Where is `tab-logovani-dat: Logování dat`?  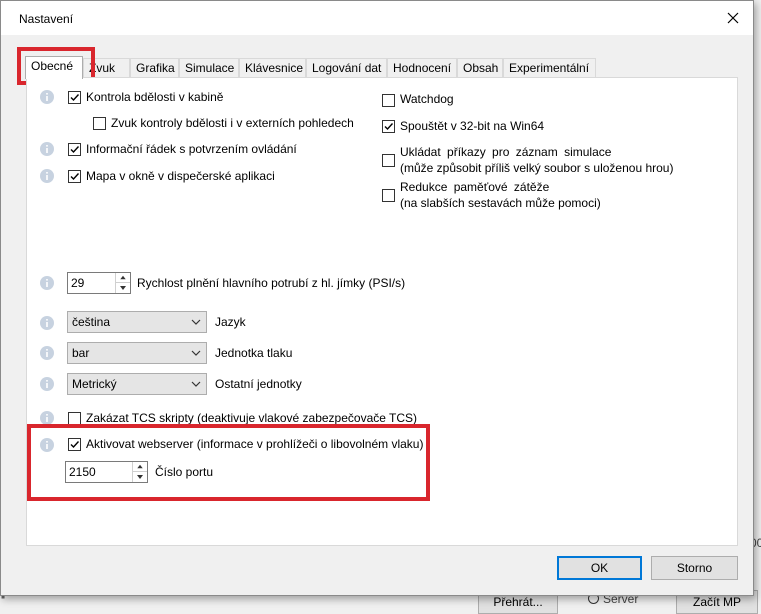
tab-logovani-dat: Logování dat is located at coordinates (346, 68).